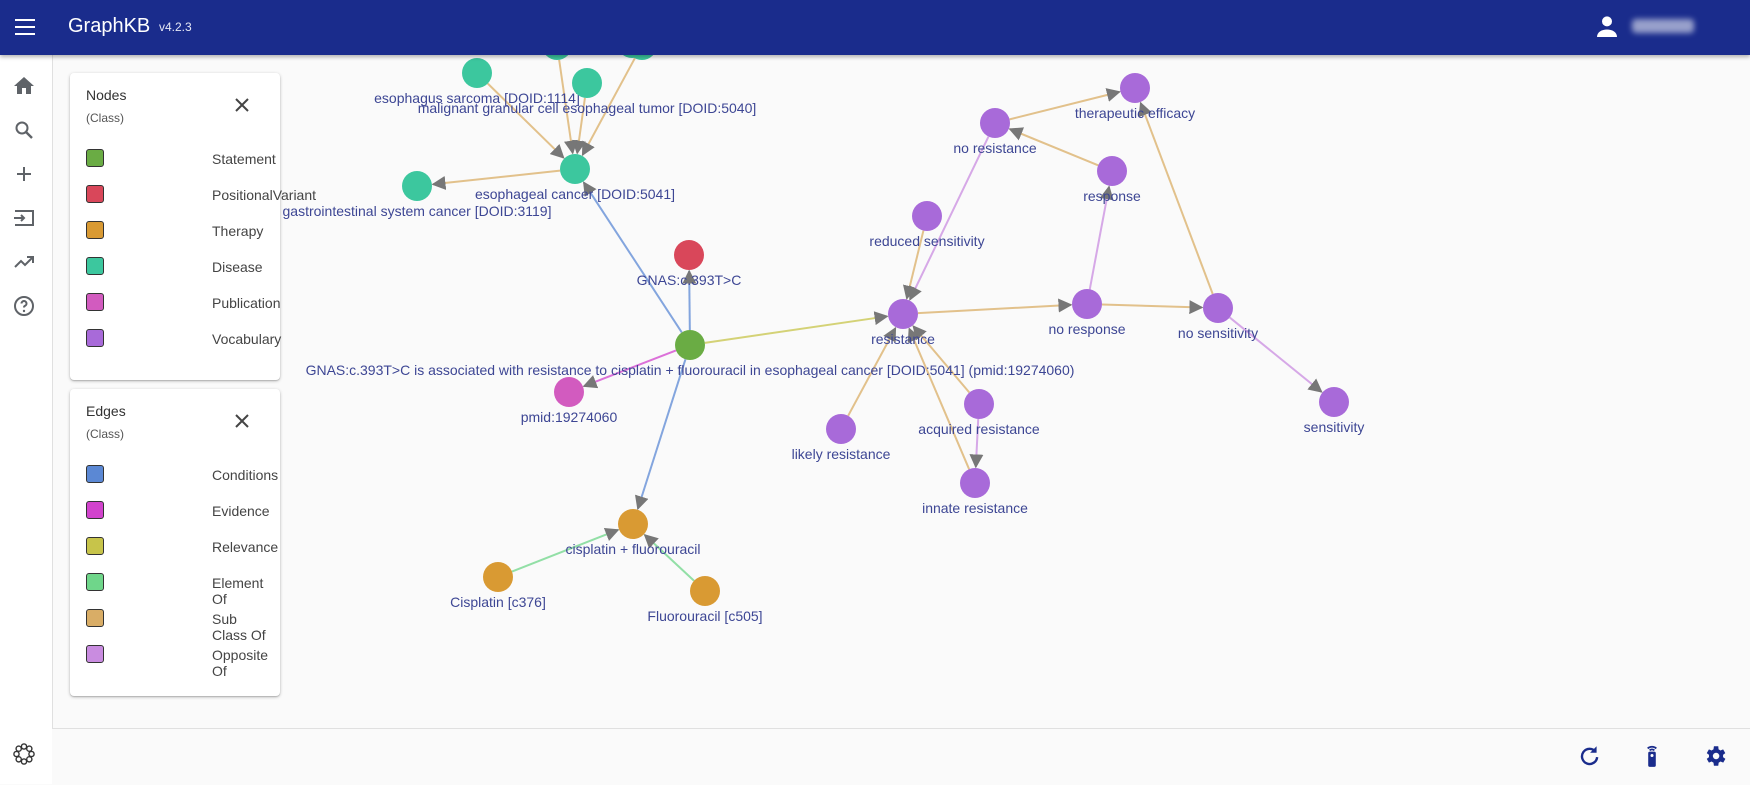 The height and width of the screenshot is (785, 1750). Describe the element at coordinates (183, 303) in the screenshot. I see `legend-item-publication: Publication` at that location.